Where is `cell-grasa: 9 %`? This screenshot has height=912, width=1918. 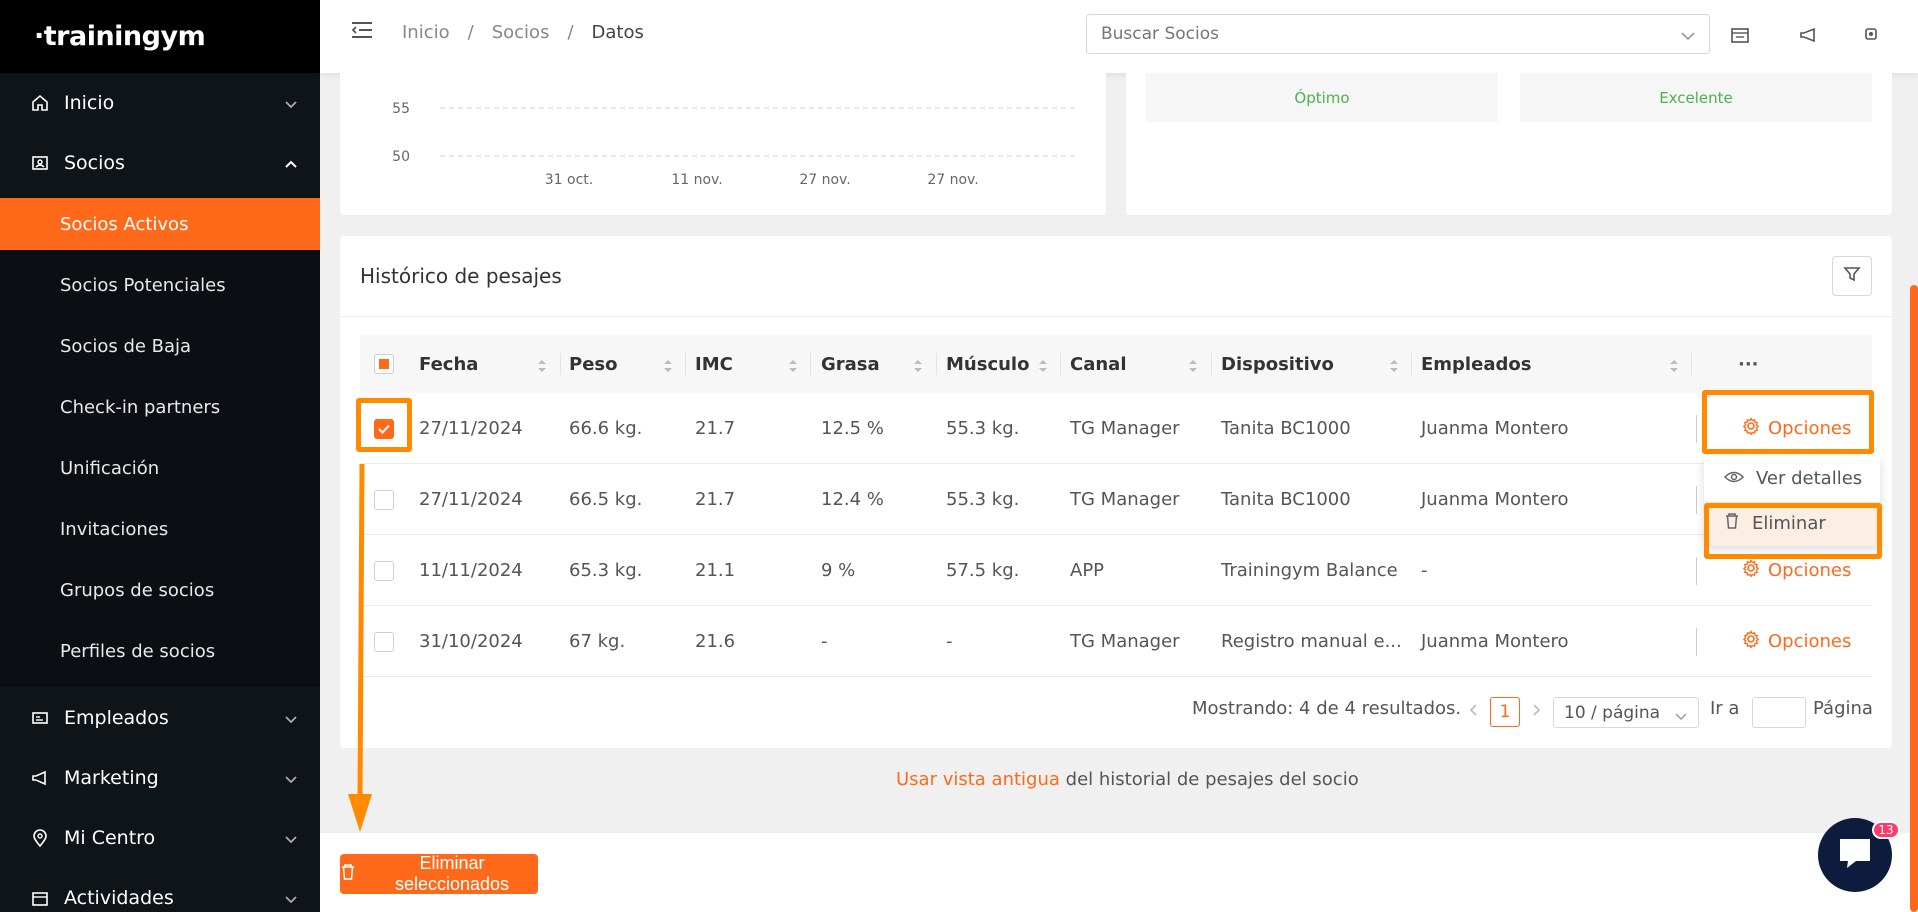
cell-grasa: 9 % is located at coordinates (838, 570).